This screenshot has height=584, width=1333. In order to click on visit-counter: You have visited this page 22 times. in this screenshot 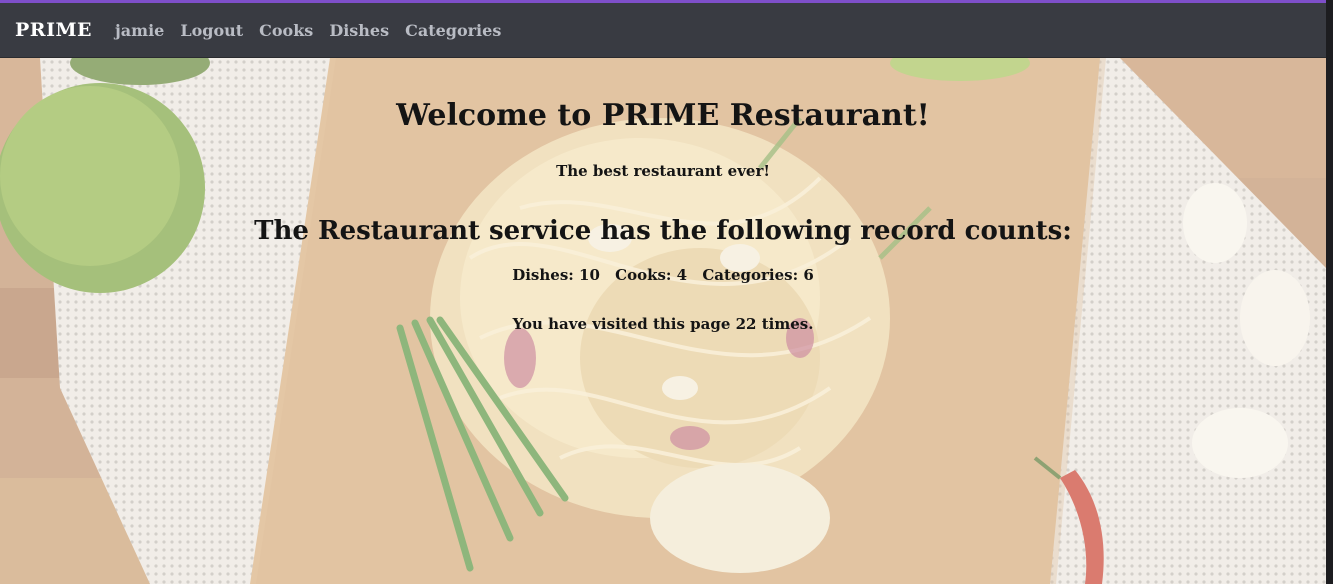, I will do `click(663, 324)`.